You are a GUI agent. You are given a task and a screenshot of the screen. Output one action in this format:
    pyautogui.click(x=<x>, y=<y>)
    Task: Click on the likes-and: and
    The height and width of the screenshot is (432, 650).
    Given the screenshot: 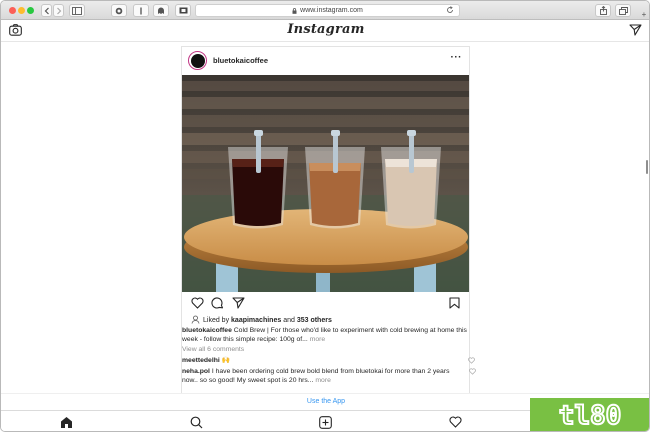 What is the action you would take?
    pyautogui.click(x=289, y=320)
    